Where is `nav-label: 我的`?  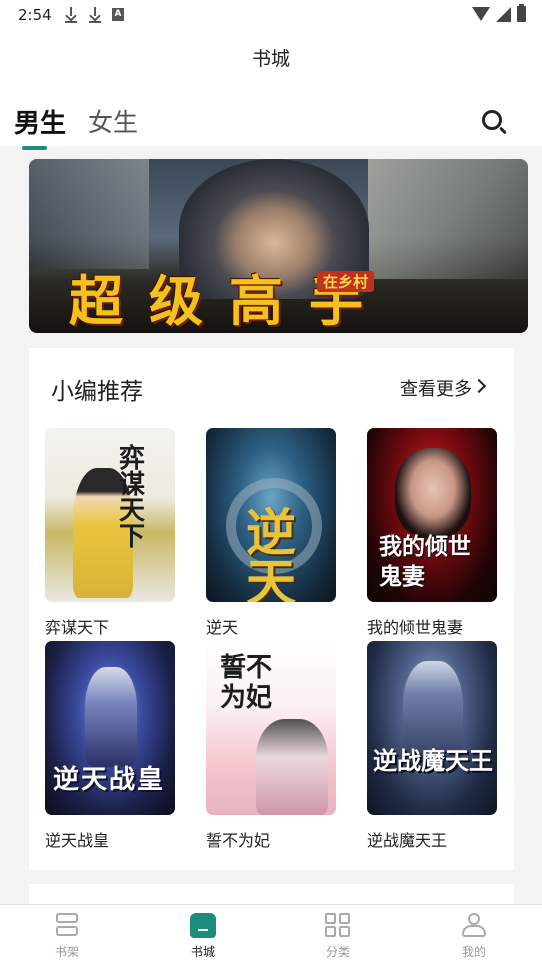
nav-label: 我的 is located at coordinates (473, 952).